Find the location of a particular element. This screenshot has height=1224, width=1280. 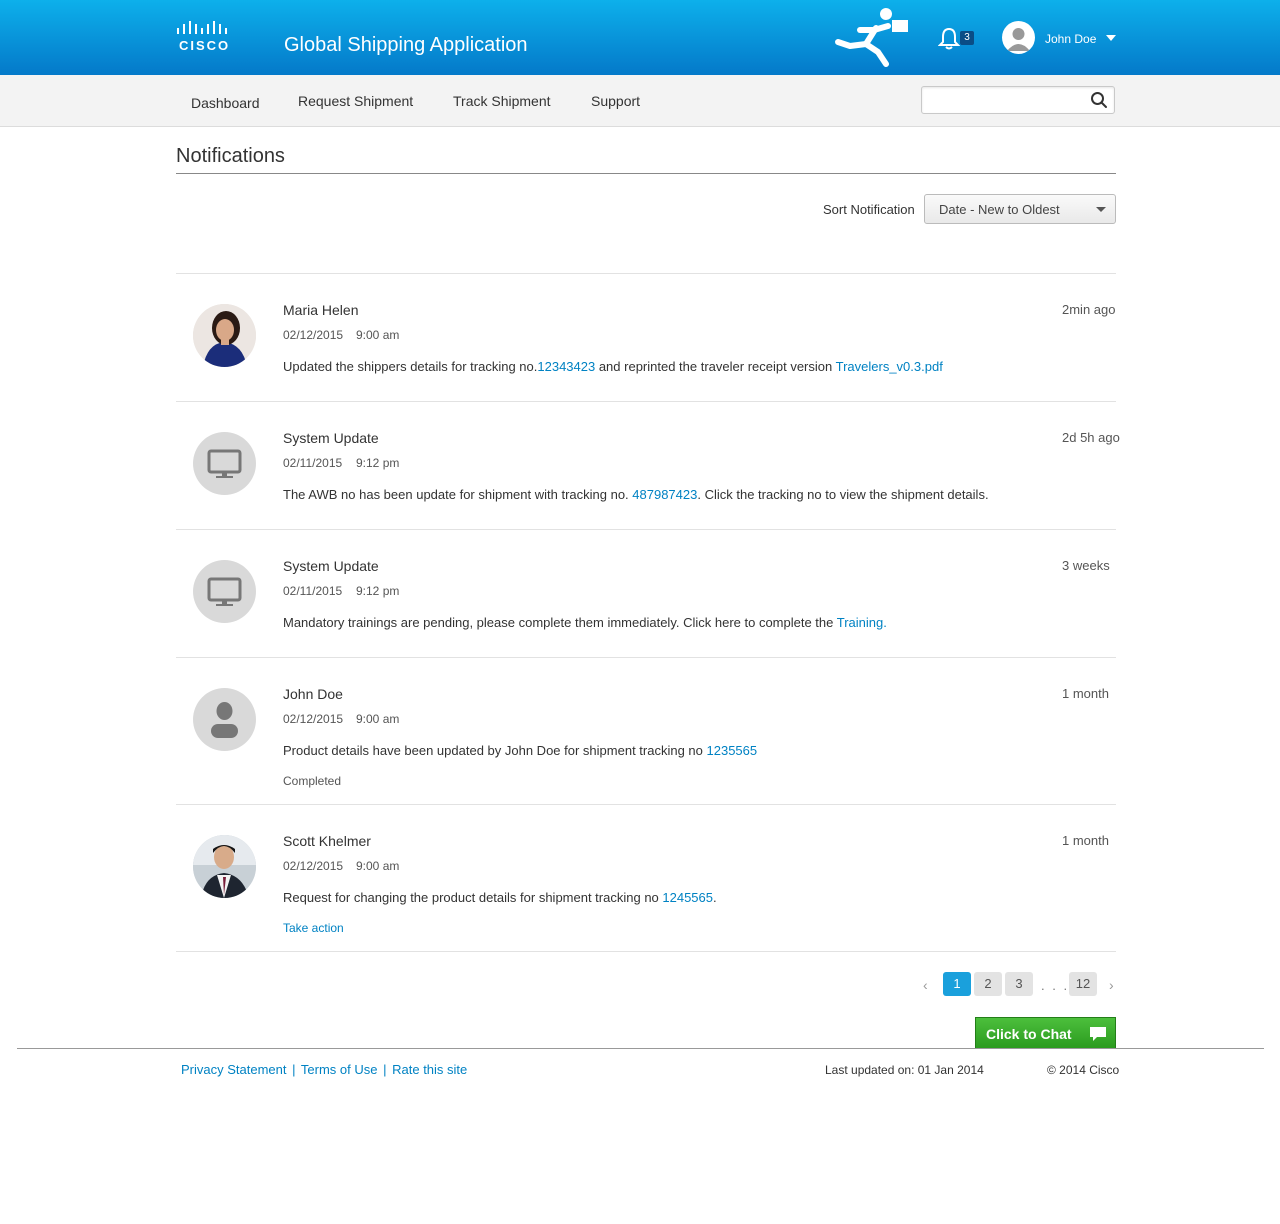

sort-label: Sort Notification is located at coordinates (869, 209).